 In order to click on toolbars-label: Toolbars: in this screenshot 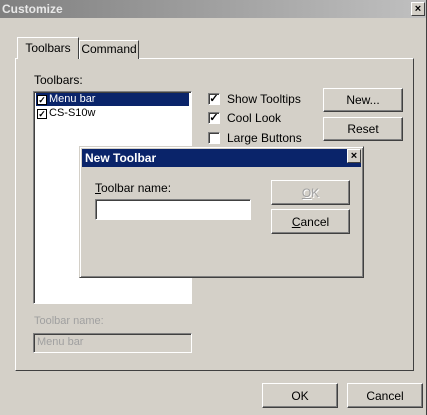, I will do `click(58, 80)`.